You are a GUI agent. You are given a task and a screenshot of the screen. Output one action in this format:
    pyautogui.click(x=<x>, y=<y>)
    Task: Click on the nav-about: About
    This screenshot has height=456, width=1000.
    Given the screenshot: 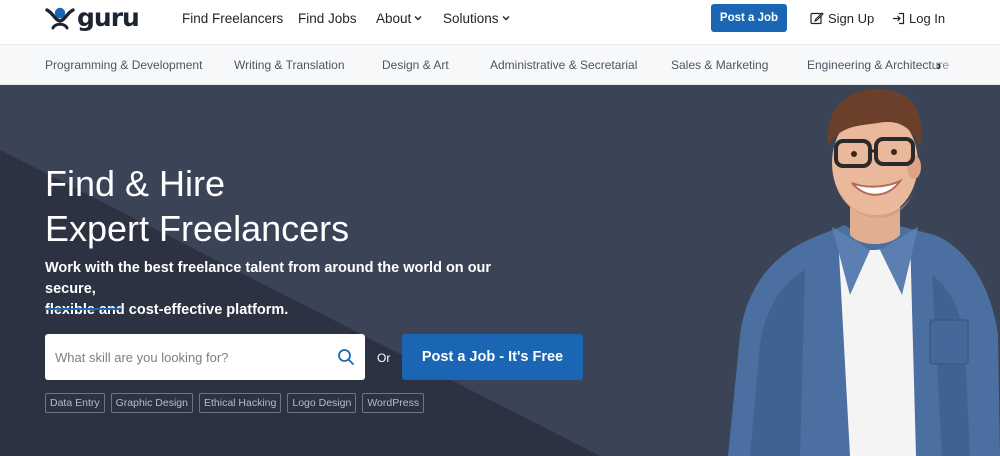 What is the action you would take?
    pyautogui.click(x=399, y=18)
    